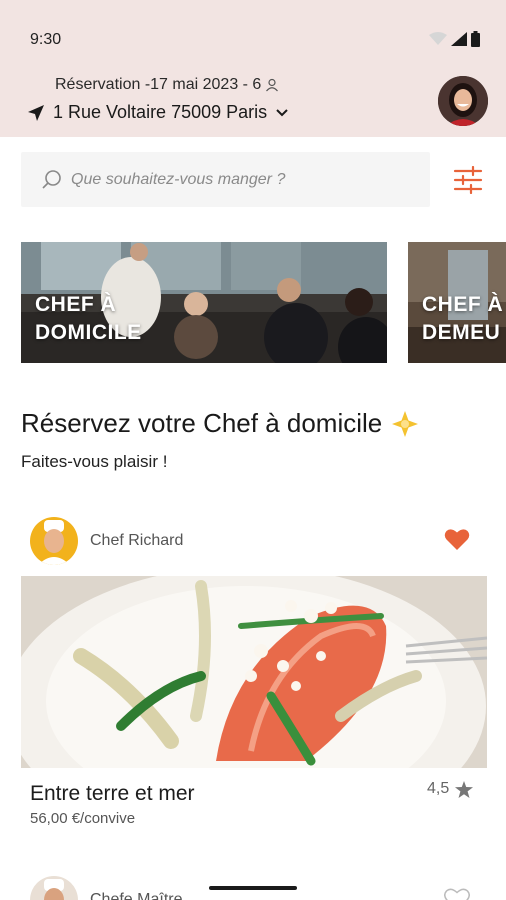 The width and height of the screenshot is (506, 900). What do you see at coordinates (272, 85) in the screenshot?
I see `person-icon` at bounding box center [272, 85].